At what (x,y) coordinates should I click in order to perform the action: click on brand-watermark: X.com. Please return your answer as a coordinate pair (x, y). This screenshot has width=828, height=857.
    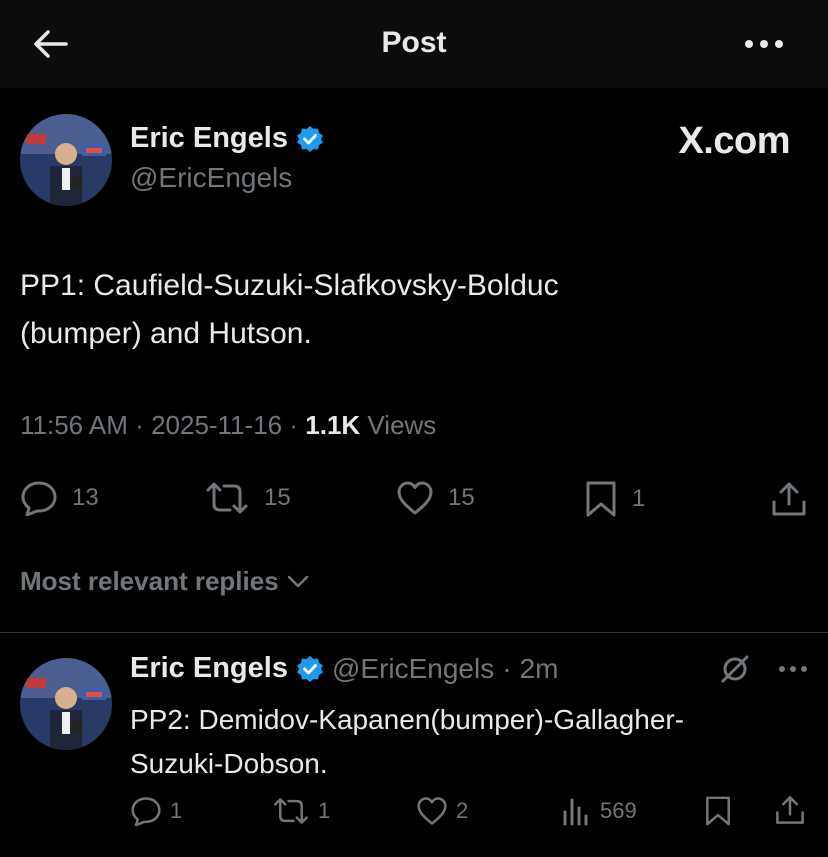
    Looking at the image, I should click on (734, 141).